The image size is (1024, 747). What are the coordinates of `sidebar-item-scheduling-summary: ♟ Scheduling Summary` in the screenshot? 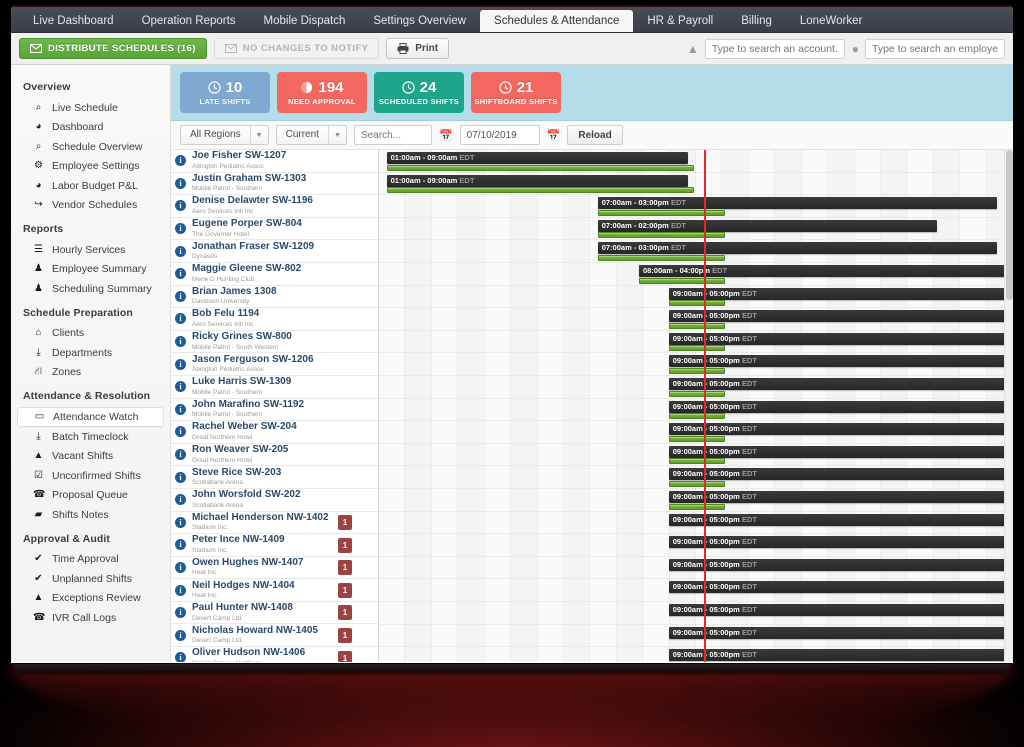 It's located at (90, 289).